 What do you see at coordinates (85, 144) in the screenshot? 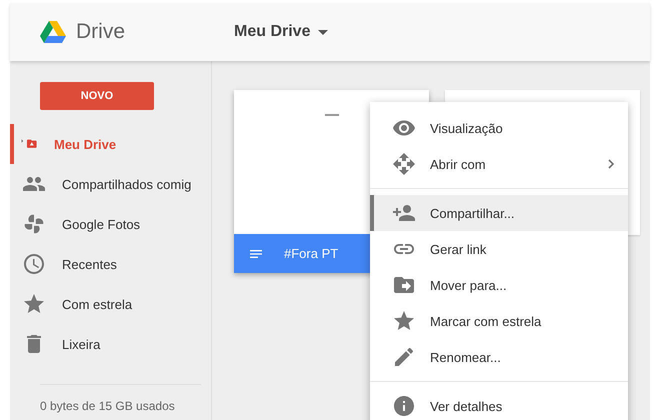
I see `sidebar-label: Meu Drive` at bounding box center [85, 144].